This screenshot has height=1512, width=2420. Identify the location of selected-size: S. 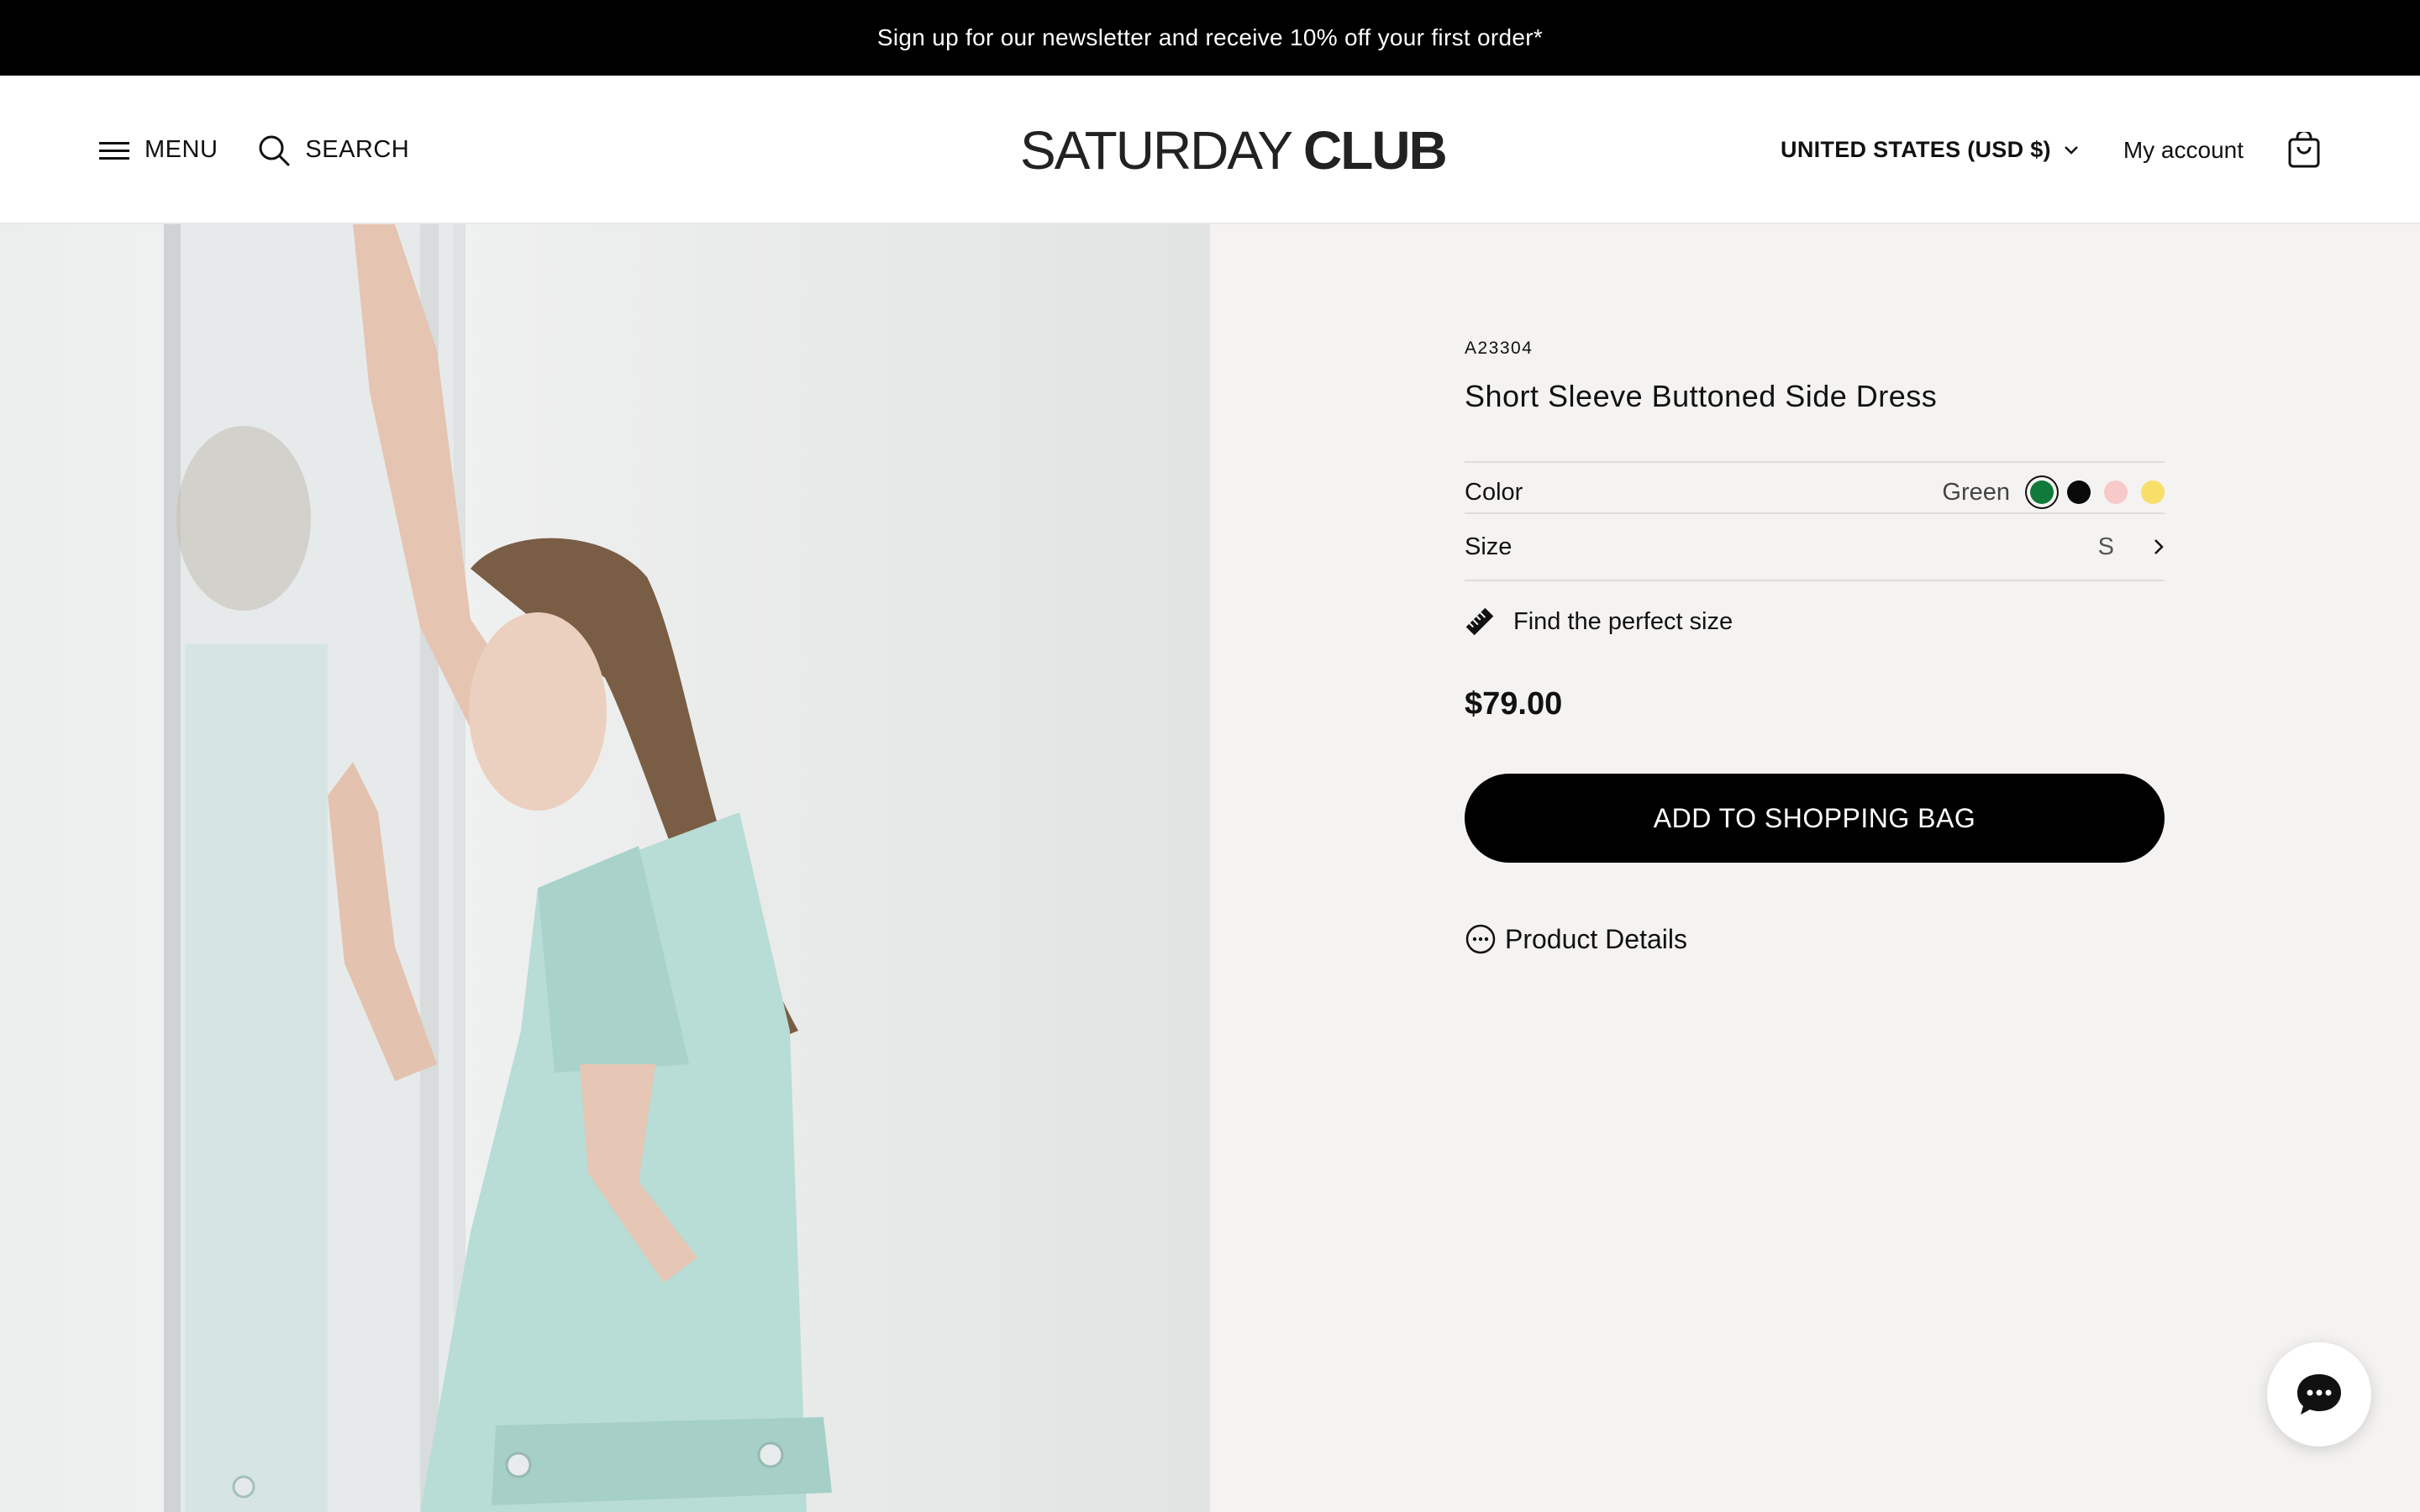
(2105, 546).